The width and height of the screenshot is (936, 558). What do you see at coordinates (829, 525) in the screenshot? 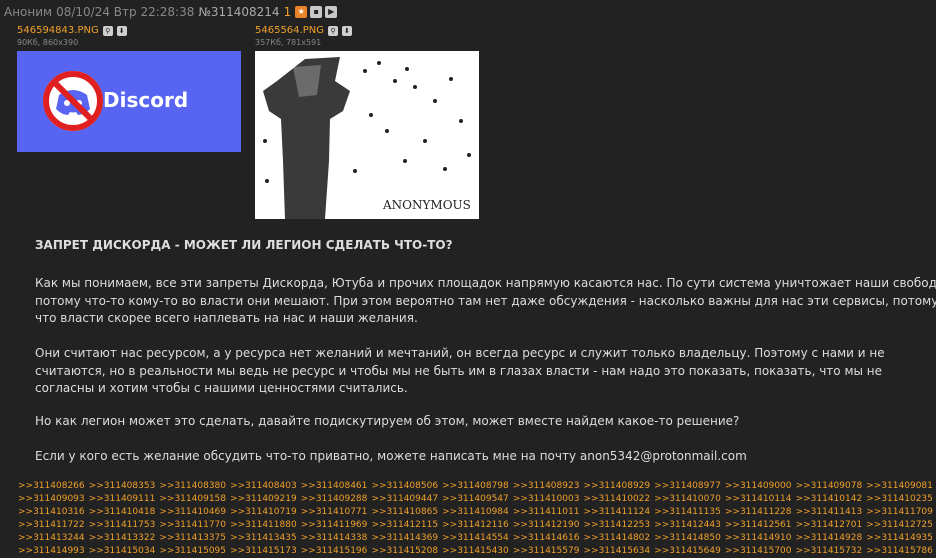
I see `reply-link: >>311412701` at bounding box center [829, 525].